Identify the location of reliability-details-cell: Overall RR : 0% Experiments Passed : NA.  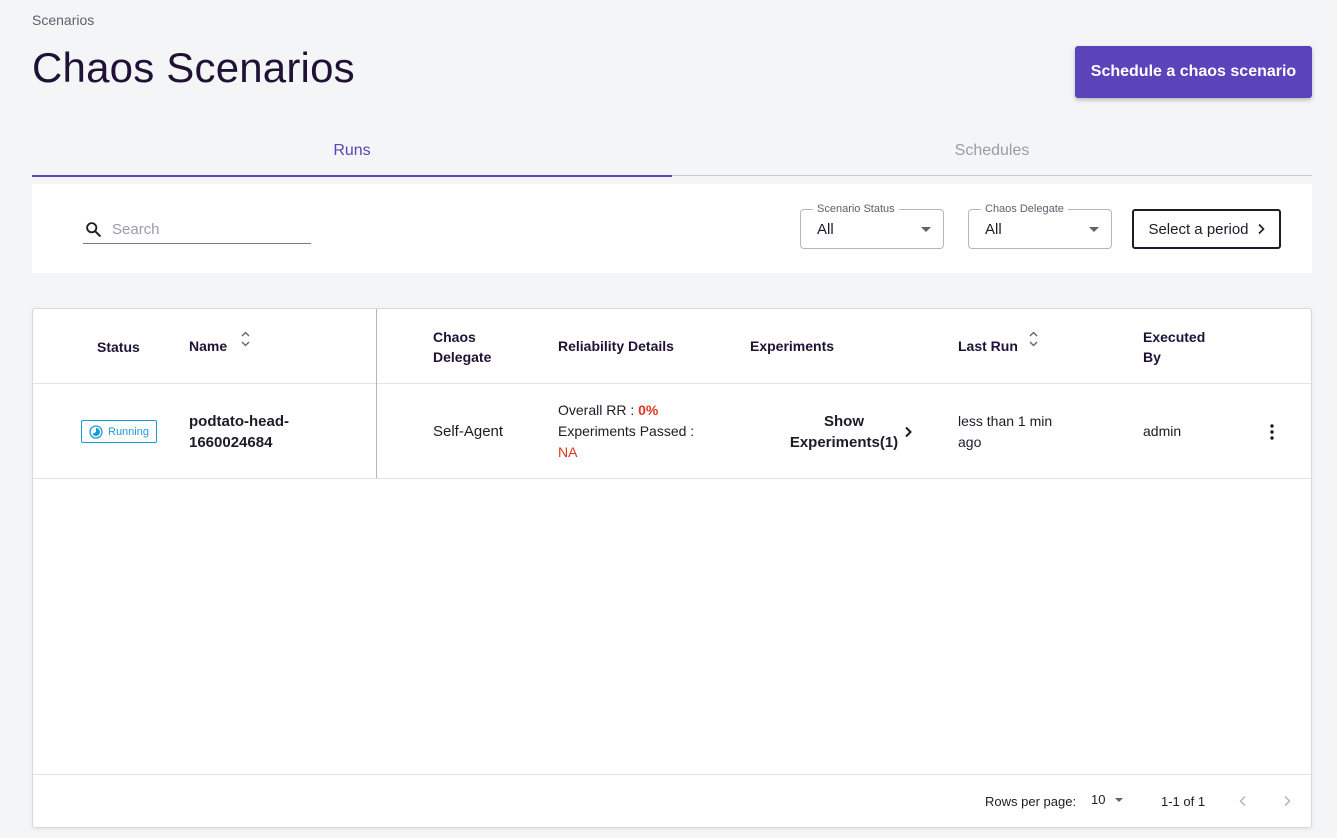
(626, 431).